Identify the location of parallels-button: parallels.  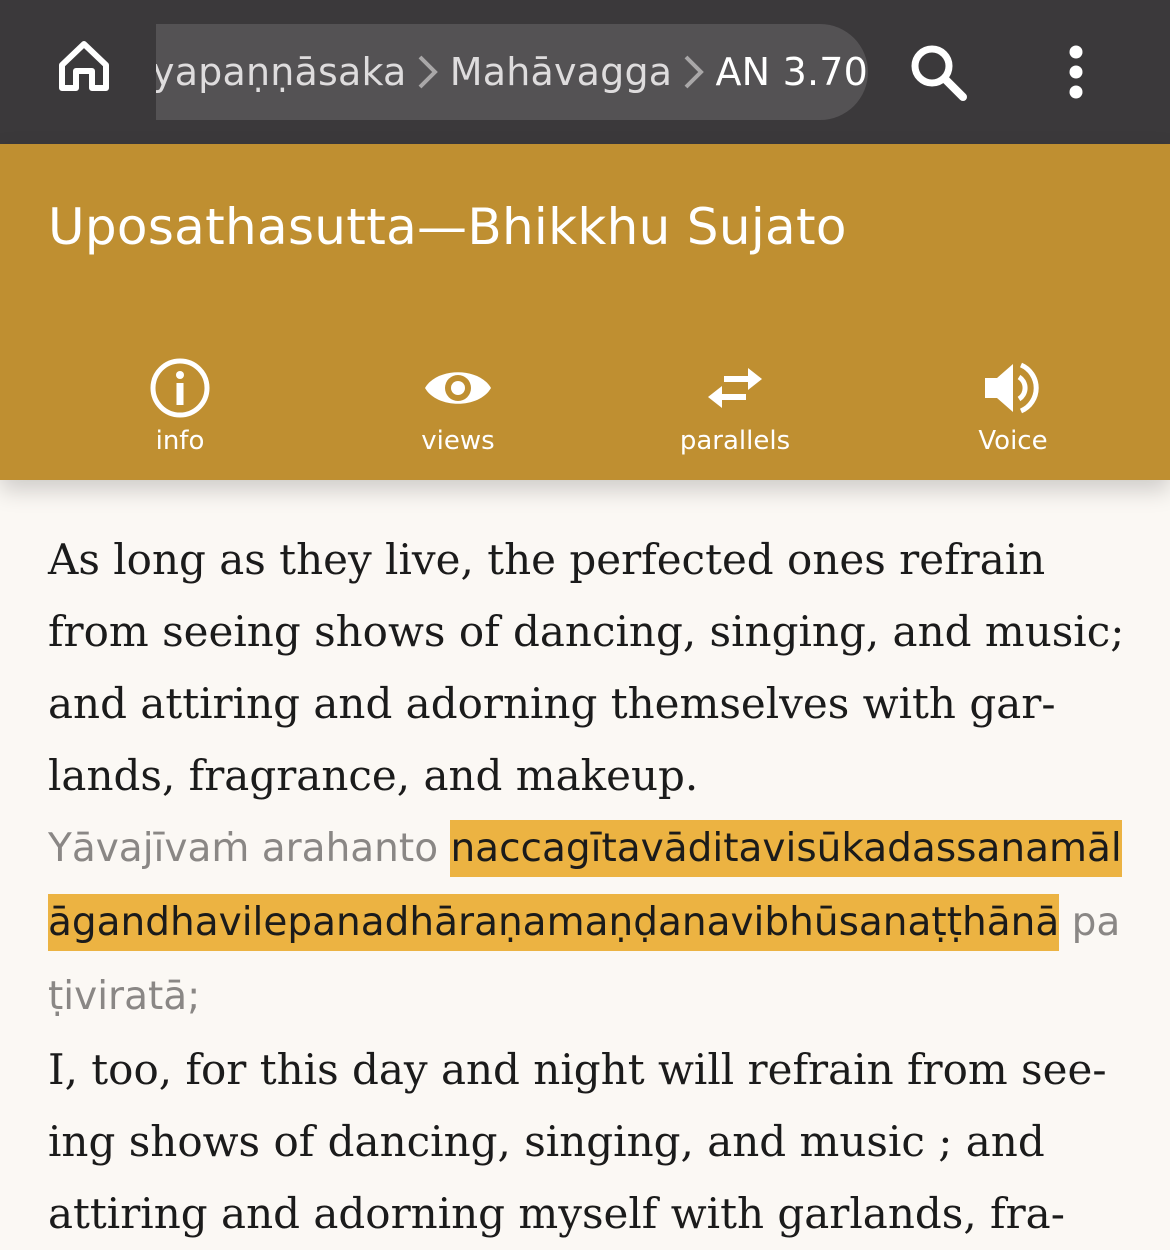
(735, 411).